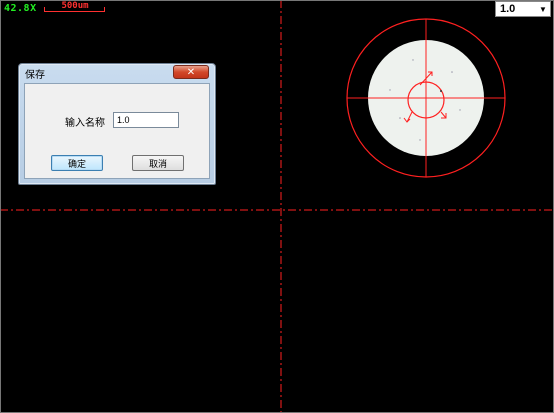  I want to click on close-button: ✕, so click(191, 72).